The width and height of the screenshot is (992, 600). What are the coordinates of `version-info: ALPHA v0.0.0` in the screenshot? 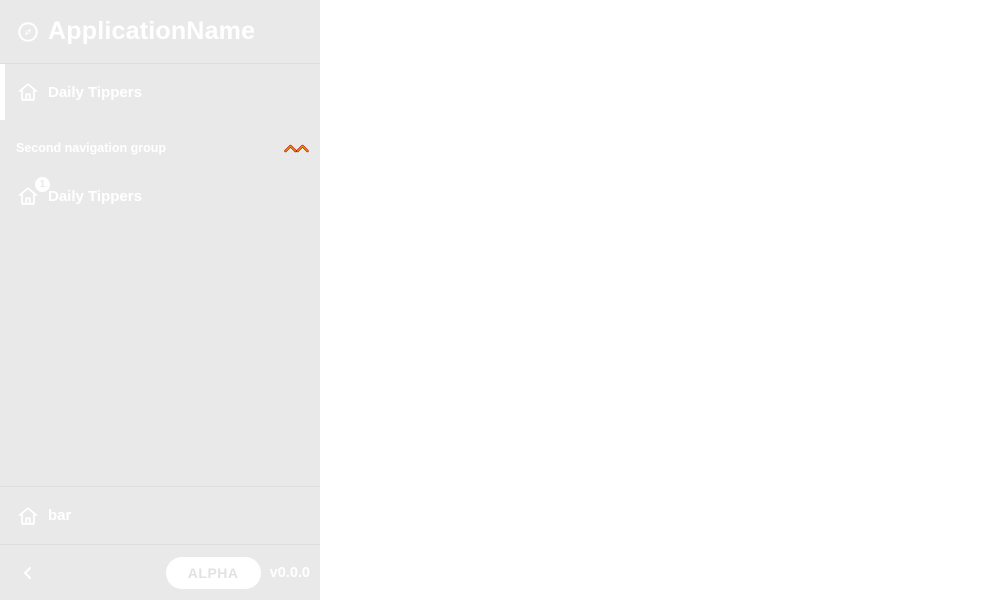 It's located at (237, 572).